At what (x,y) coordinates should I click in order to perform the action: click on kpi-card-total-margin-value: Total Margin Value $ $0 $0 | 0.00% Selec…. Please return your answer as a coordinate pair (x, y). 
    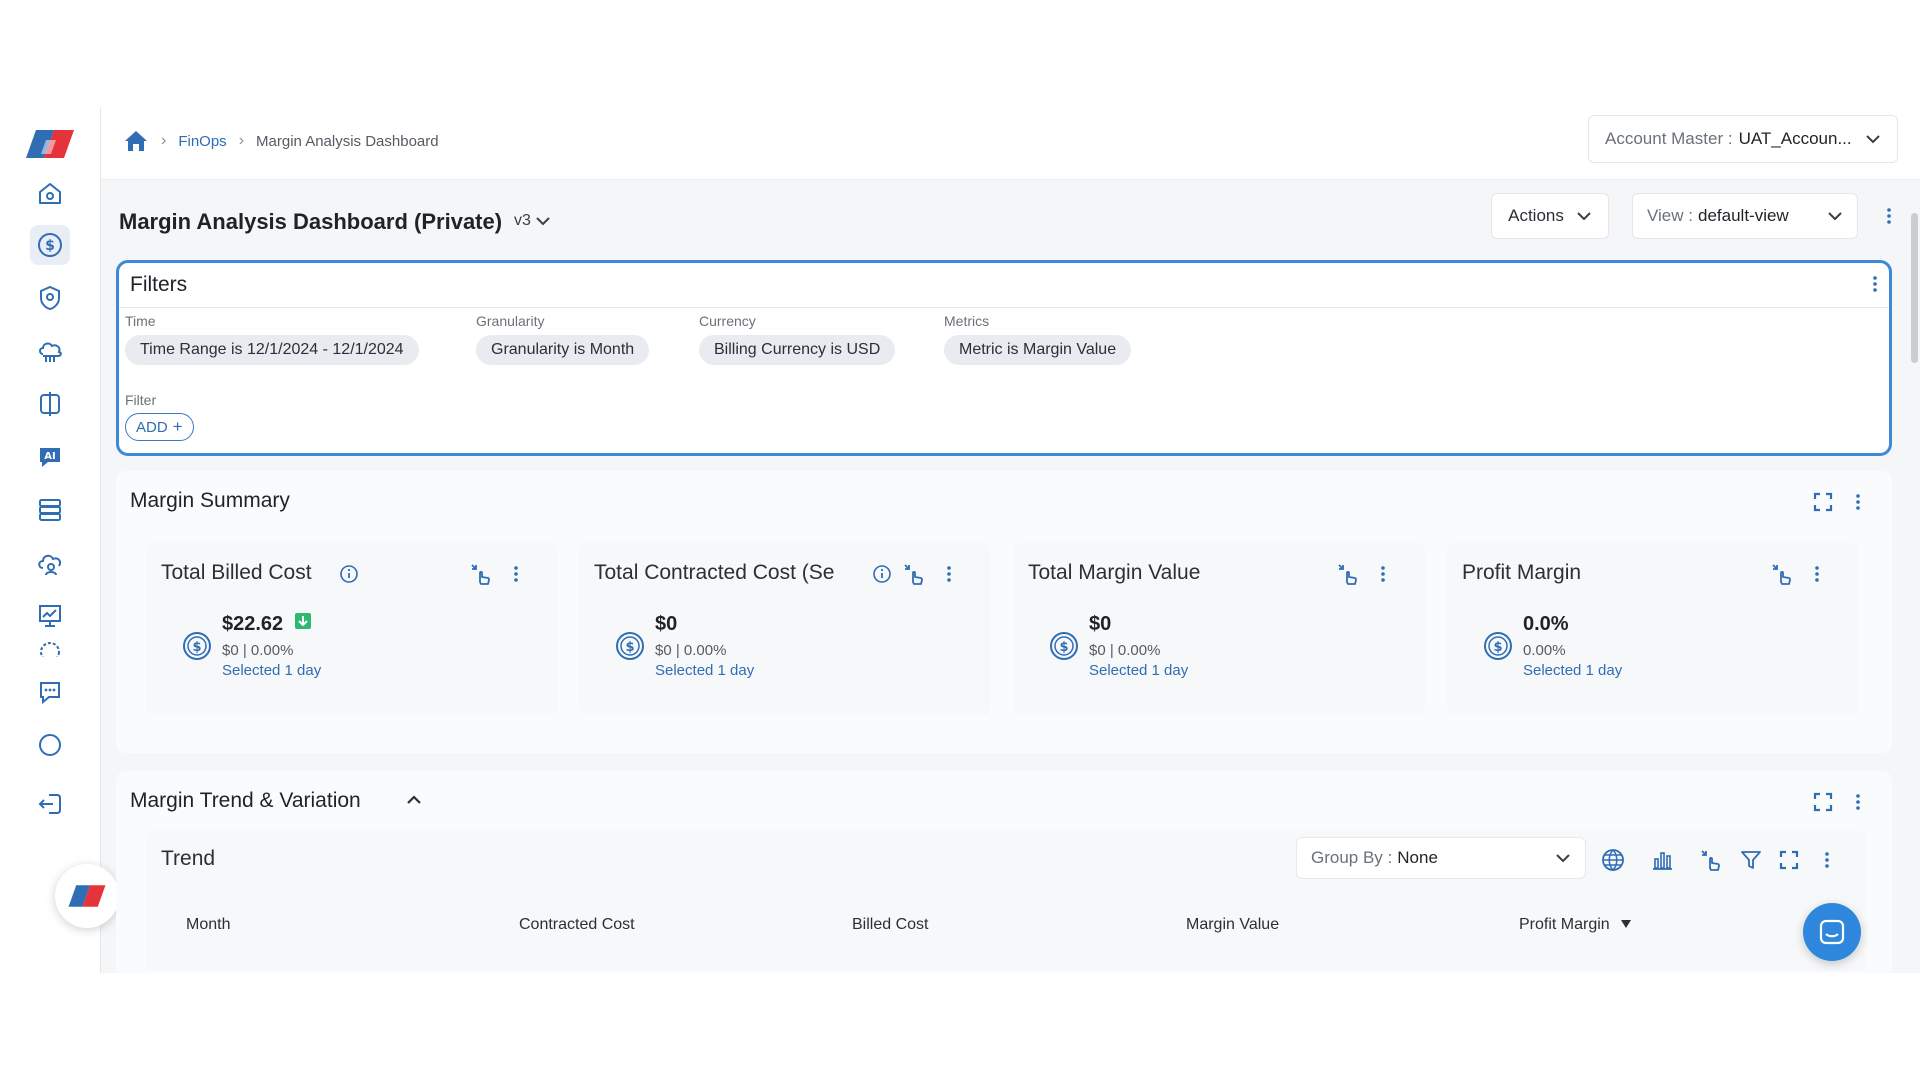
    Looking at the image, I should click on (1219, 629).